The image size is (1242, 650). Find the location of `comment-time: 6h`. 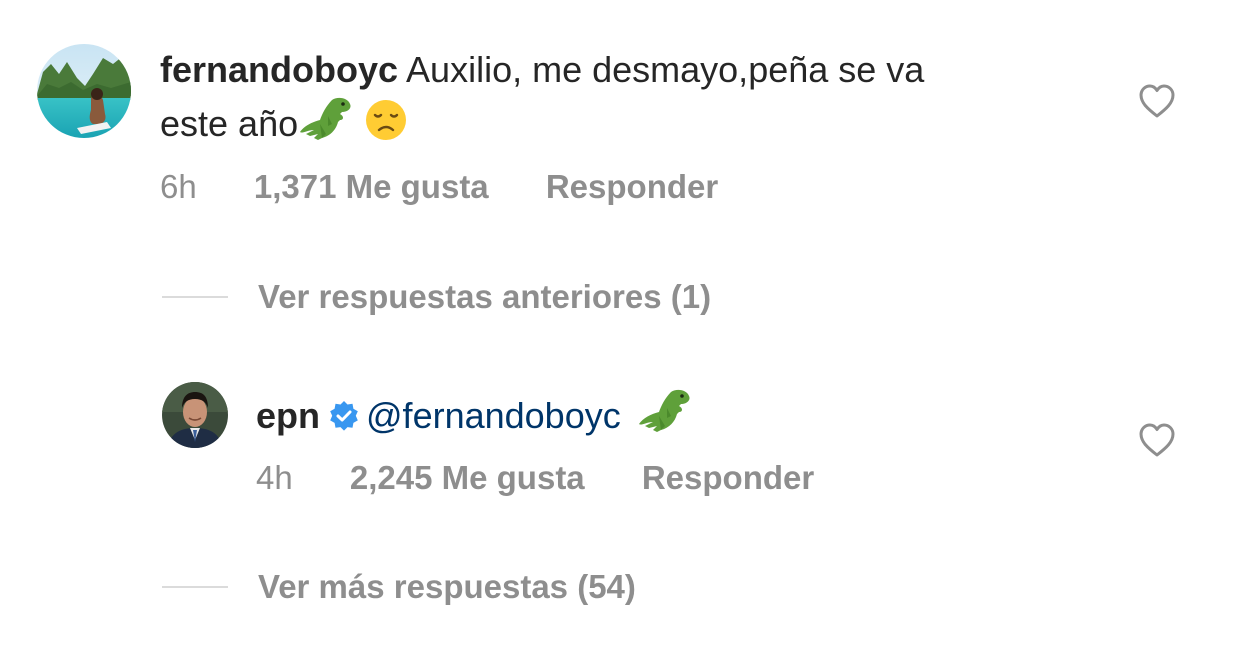

comment-time: 6h is located at coordinates (178, 186).